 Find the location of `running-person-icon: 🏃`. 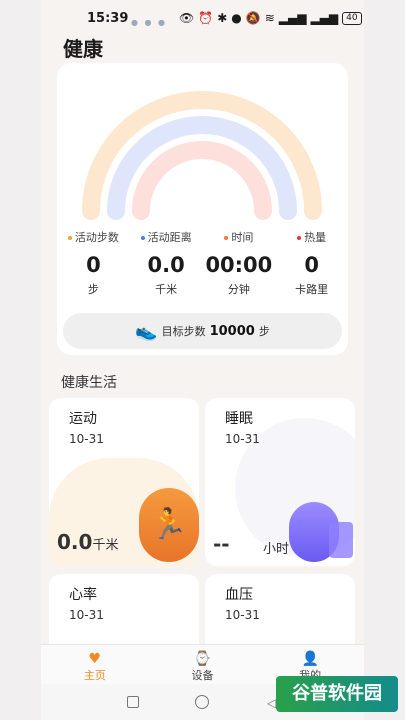

running-person-icon: 🏃 is located at coordinates (169, 525).